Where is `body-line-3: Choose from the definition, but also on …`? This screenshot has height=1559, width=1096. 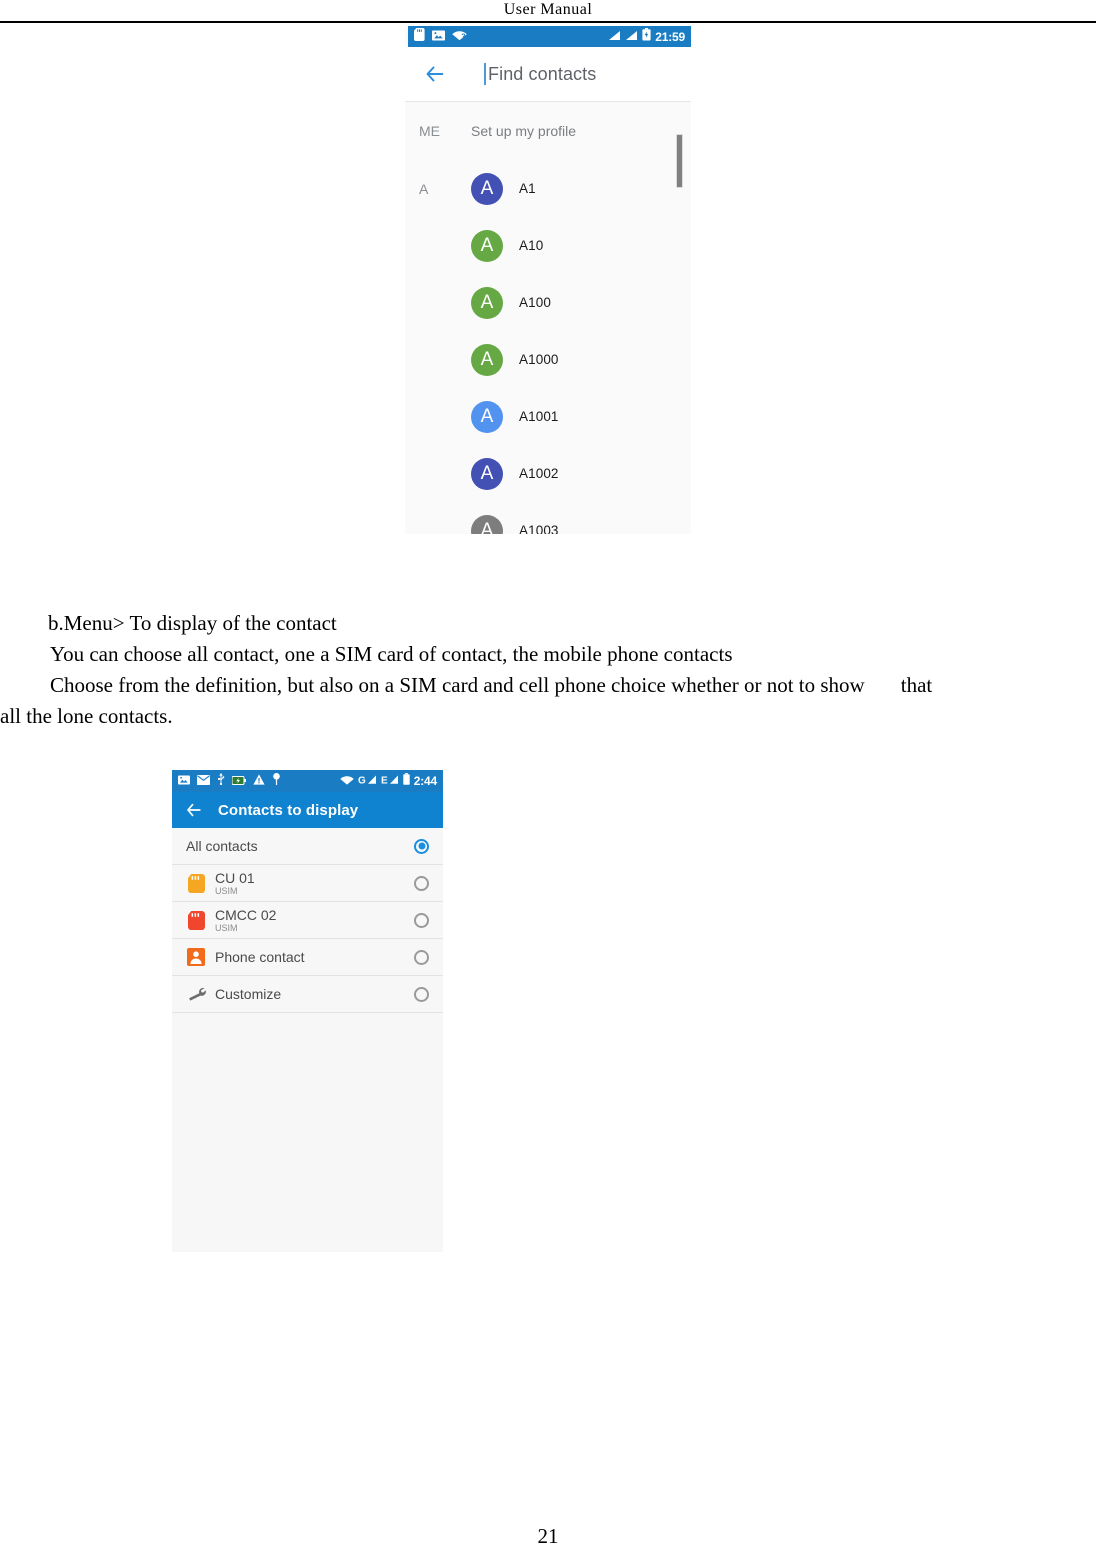
body-line-3: Choose from the definition, but also on … is located at coordinates (548, 685).